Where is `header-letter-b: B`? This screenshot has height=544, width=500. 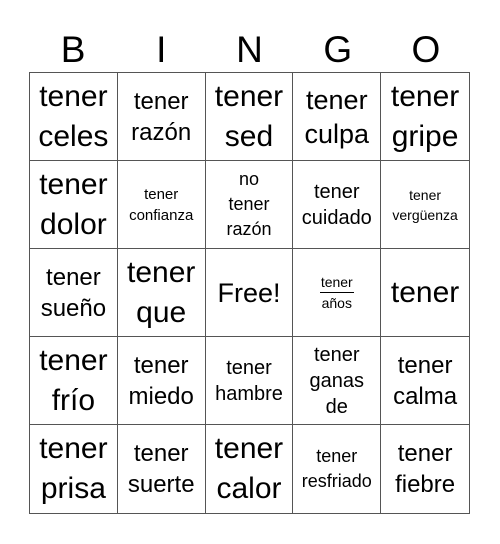 header-letter-b: B is located at coordinates (73, 49).